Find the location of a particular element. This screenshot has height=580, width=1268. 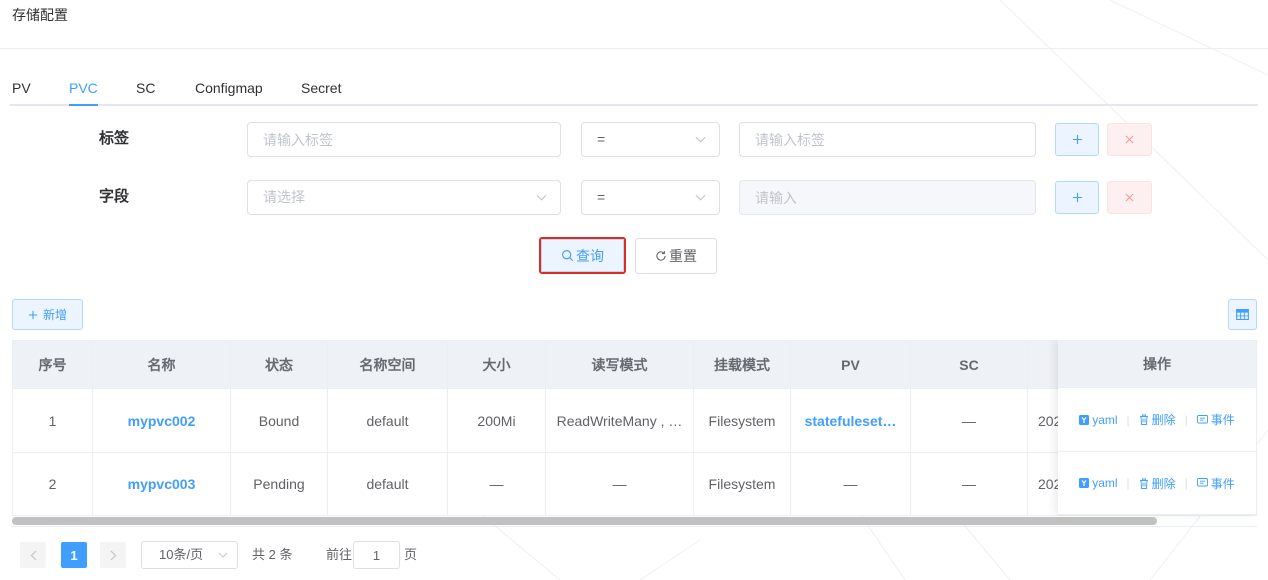

tab-pvc: PVC is located at coordinates (83, 88).